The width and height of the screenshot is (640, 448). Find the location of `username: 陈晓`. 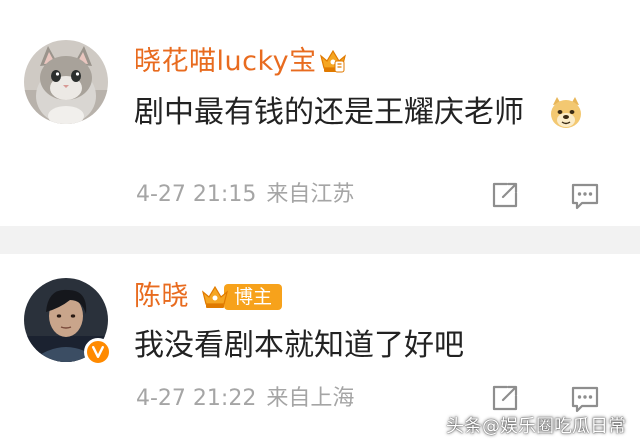

username: 陈晓 is located at coordinates (161, 297).